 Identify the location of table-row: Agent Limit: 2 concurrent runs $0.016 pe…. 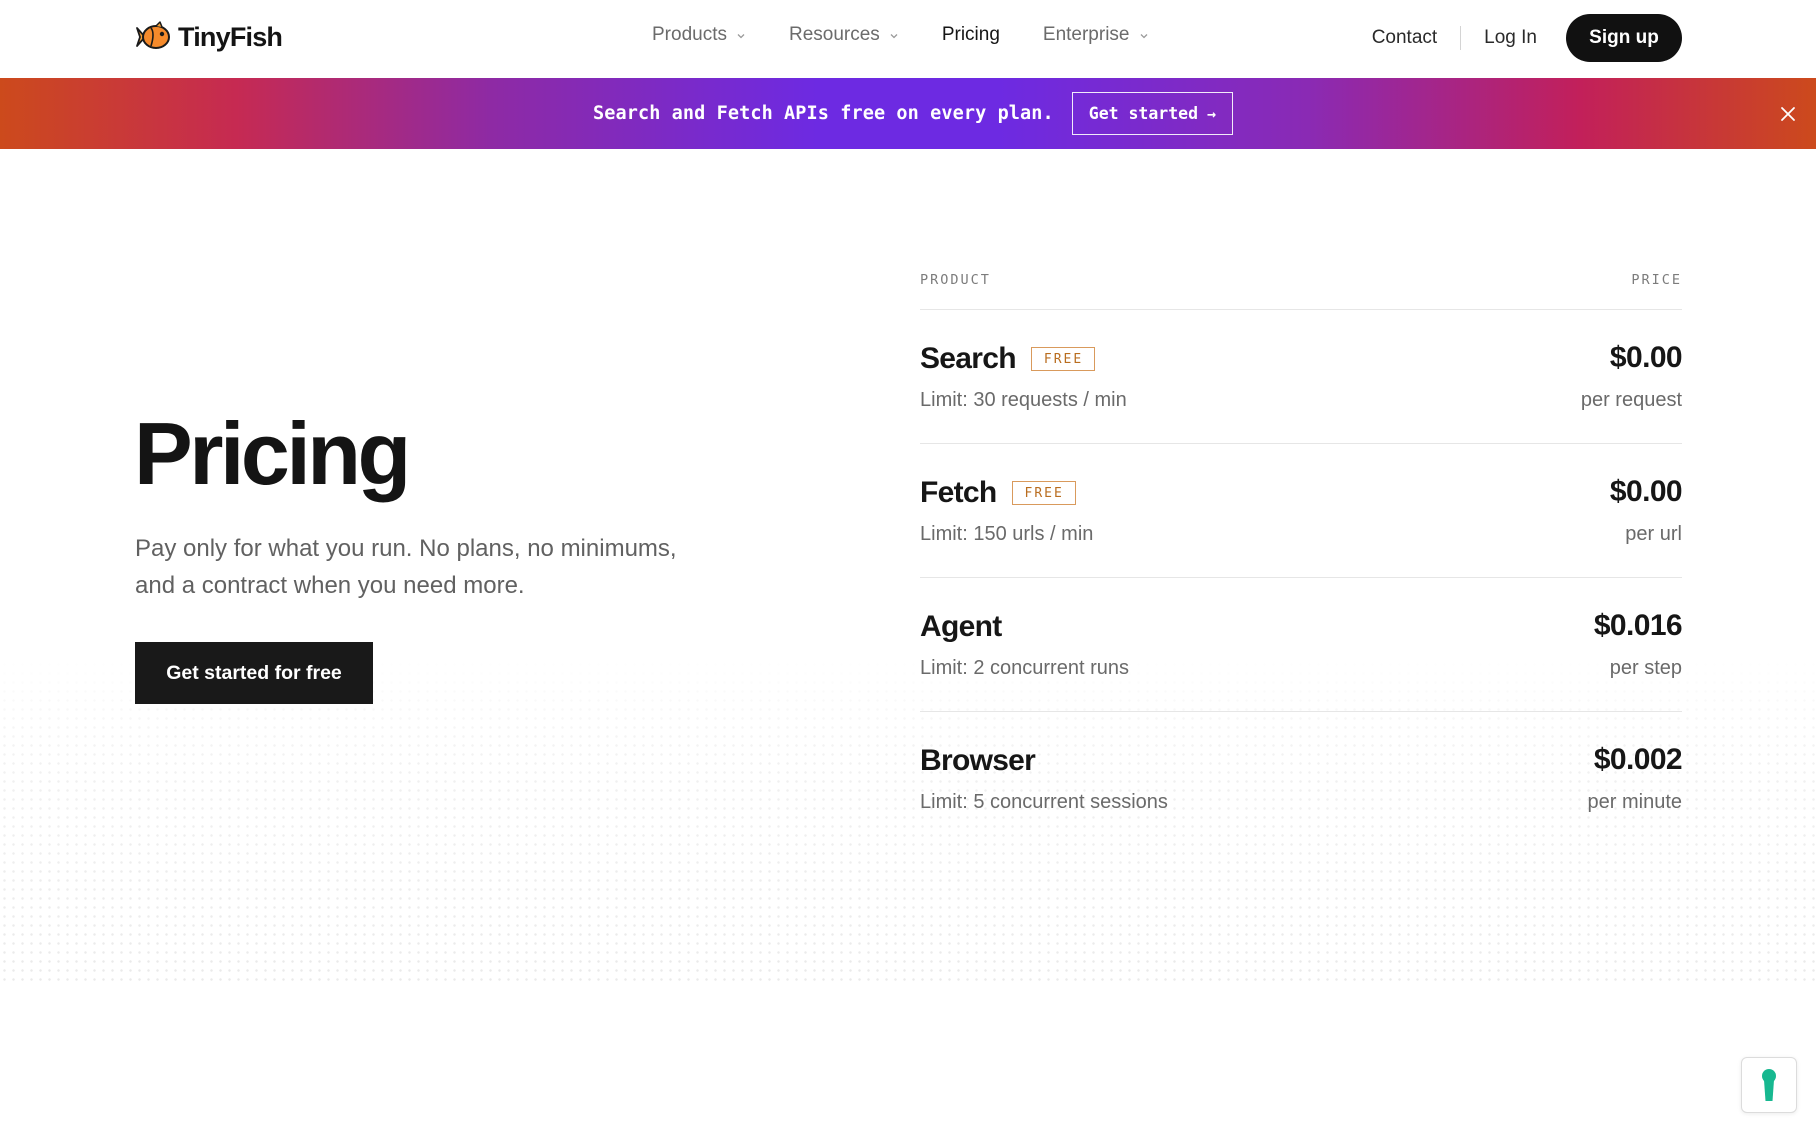
(1301, 645).